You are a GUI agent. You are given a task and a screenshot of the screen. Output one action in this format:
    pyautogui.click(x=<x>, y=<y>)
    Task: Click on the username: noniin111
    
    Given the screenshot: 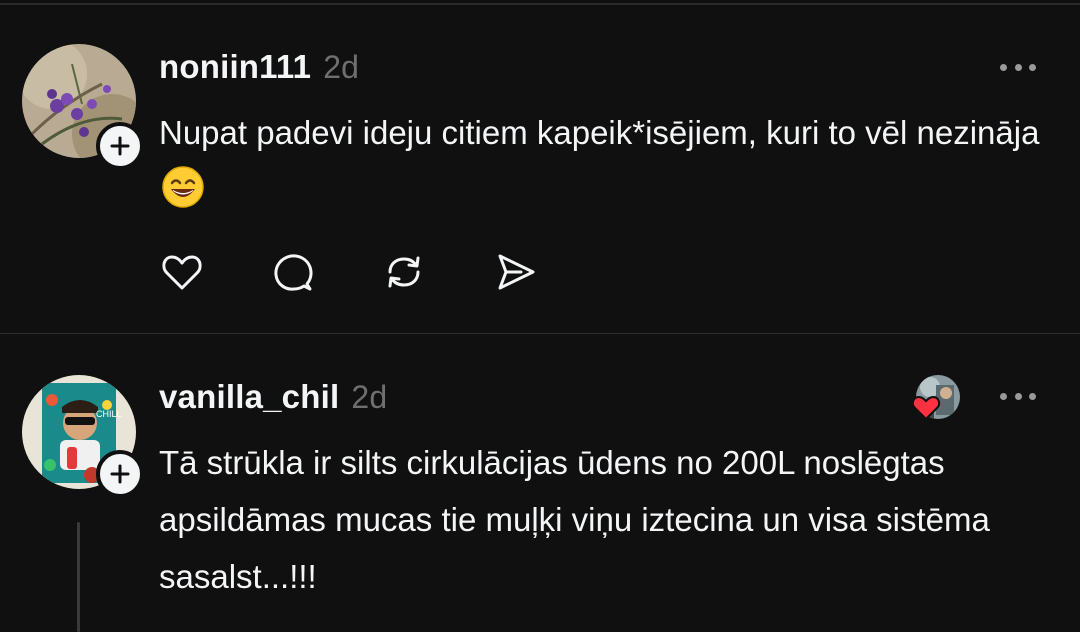 What is the action you would take?
    pyautogui.click(x=235, y=66)
    